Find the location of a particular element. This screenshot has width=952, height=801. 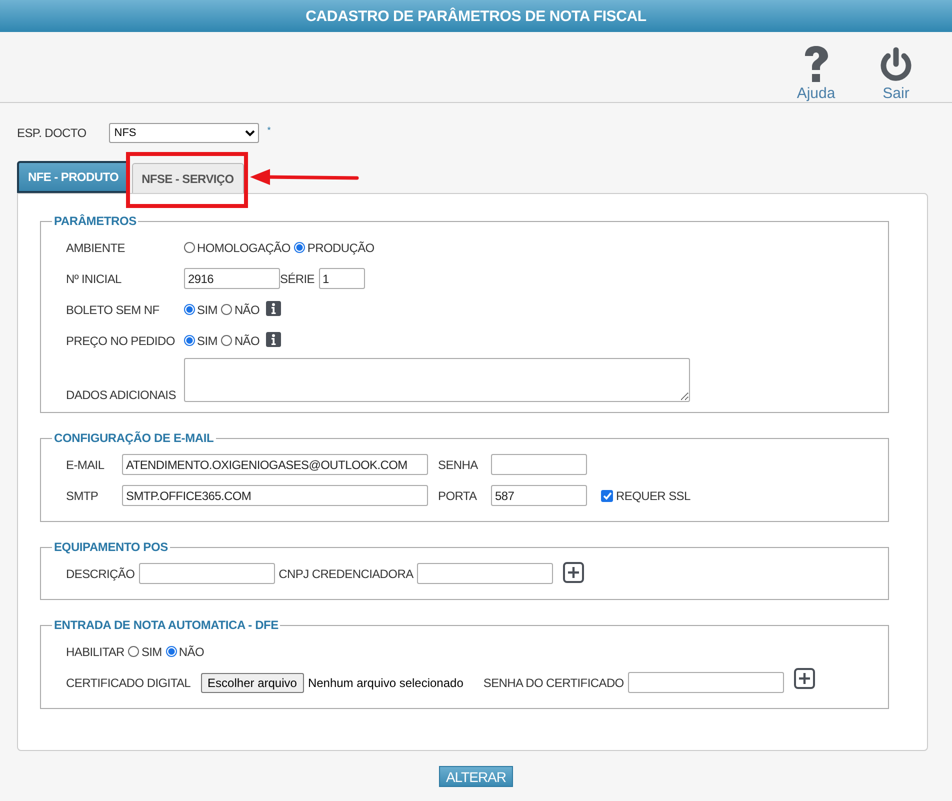

input-field: 587 is located at coordinates (539, 495).